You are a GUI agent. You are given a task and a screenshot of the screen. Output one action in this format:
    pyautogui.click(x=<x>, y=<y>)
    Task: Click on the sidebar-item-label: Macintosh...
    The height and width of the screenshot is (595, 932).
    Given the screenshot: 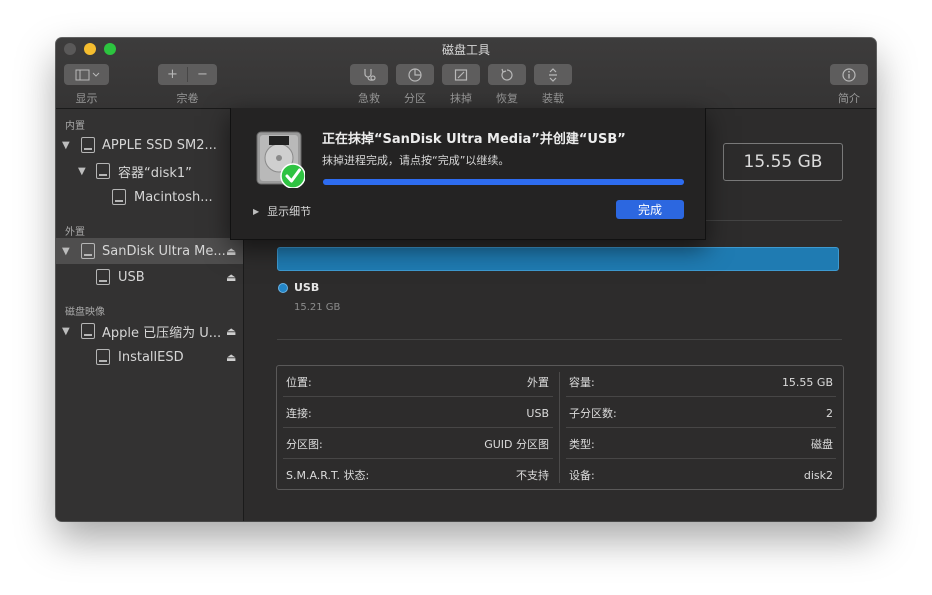 What is the action you would take?
    pyautogui.click(x=173, y=197)
    